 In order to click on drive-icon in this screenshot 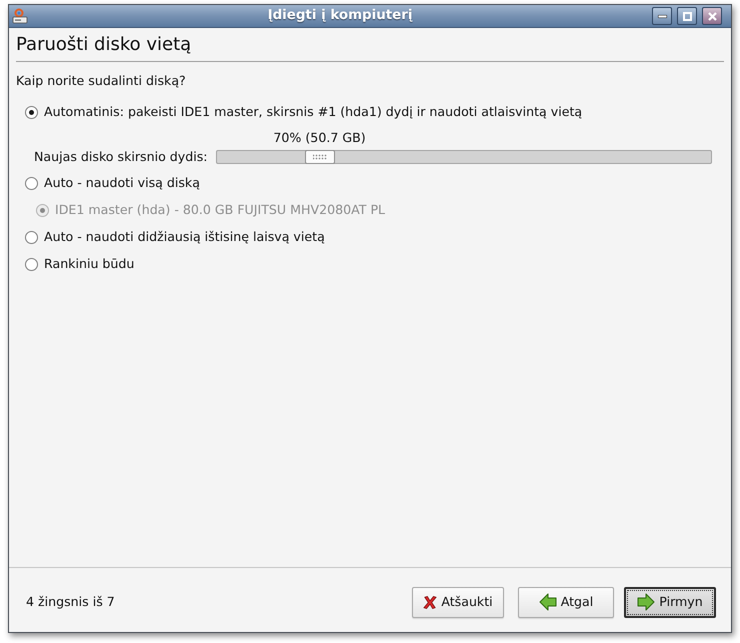, I will do `click(20, 16)`.